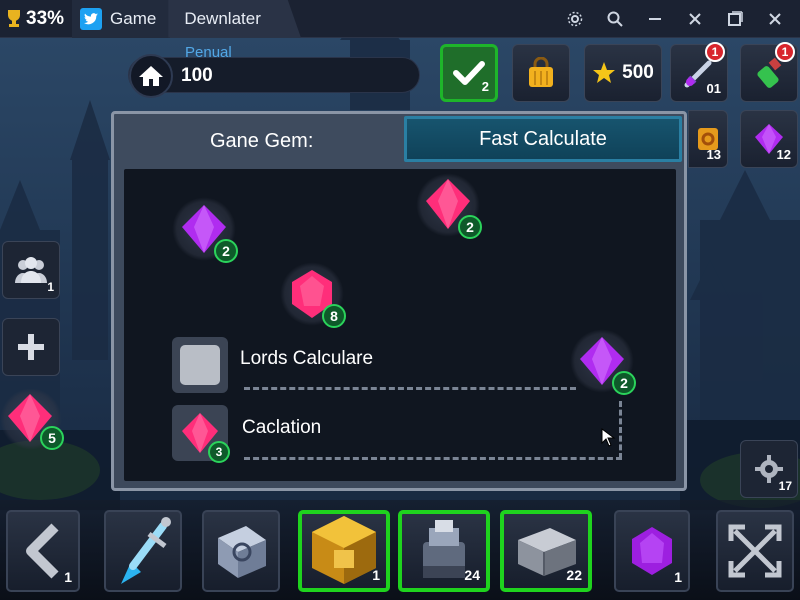 This screenshot has width=800, height=600. I want to click on tab-dewnlater: Dewnlater, so click(234, 19).